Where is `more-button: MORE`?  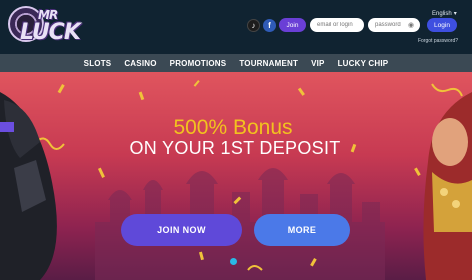 more-button: MORE is located at coordinates (302, 230).